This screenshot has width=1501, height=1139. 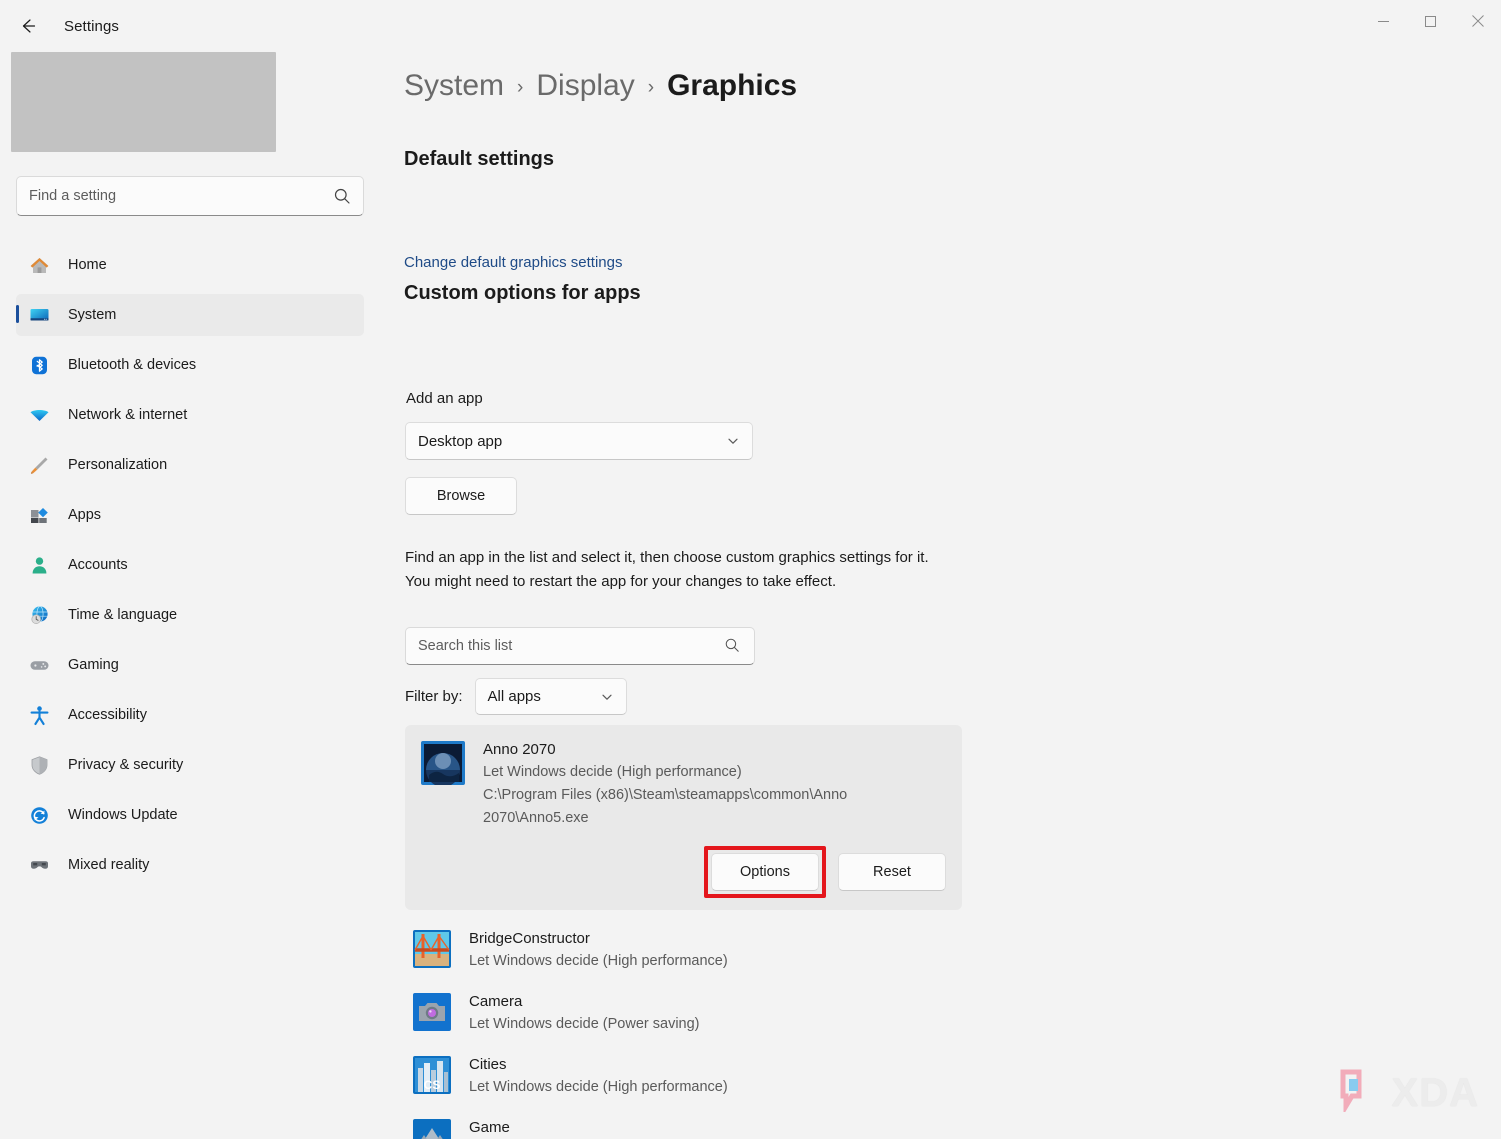 I want to click on breadcrumb: System › Display › Graphics, so click(x=600, y=86).